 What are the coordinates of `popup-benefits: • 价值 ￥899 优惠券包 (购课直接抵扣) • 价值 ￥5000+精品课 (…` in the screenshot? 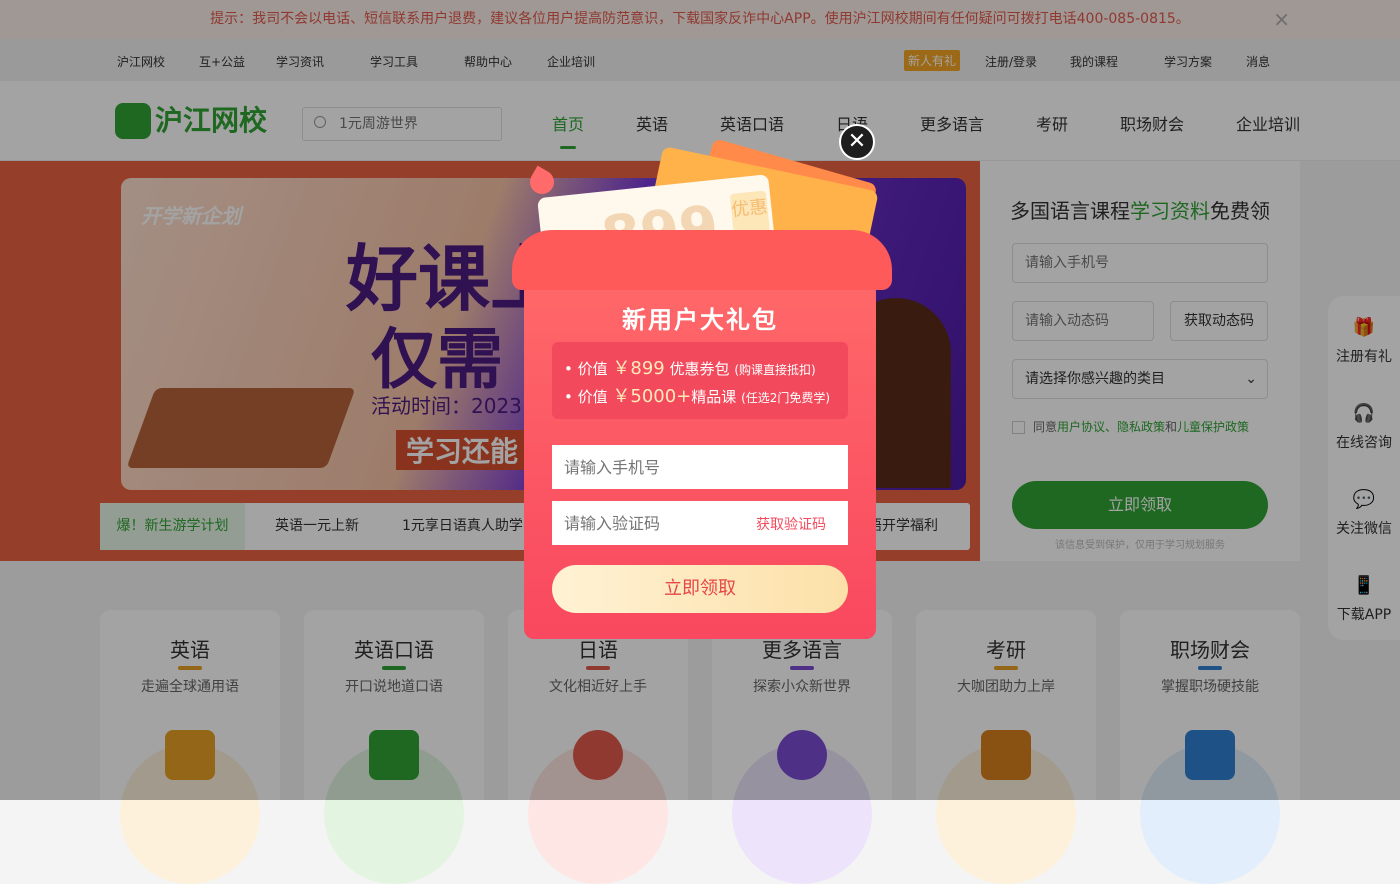 It's located at (700, 380).